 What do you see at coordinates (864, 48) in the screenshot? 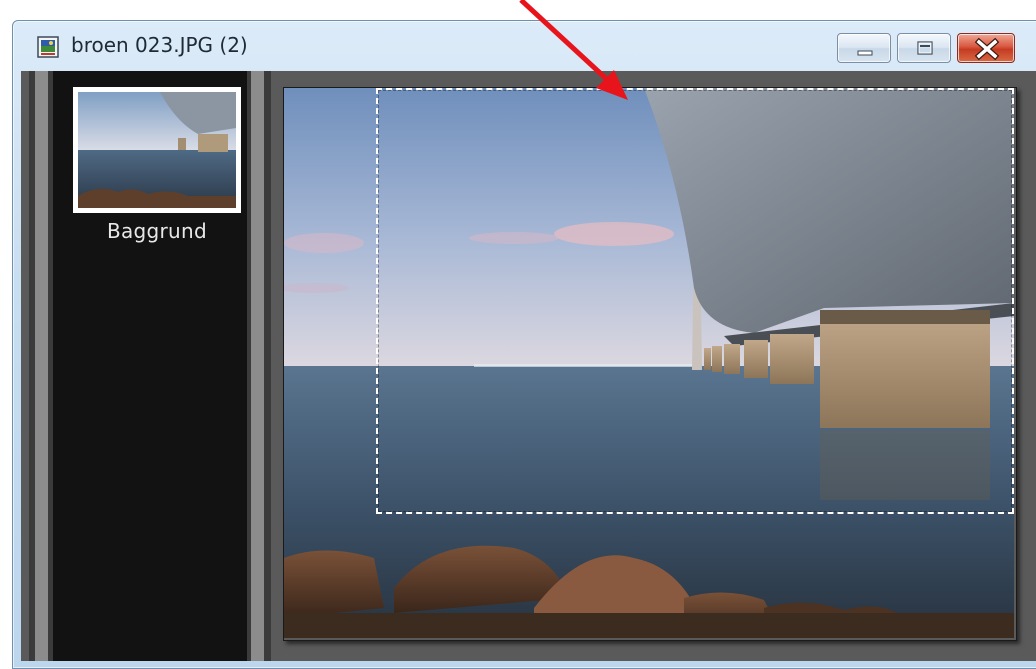
I see `minimize-button` at bounding box center [864, 48].